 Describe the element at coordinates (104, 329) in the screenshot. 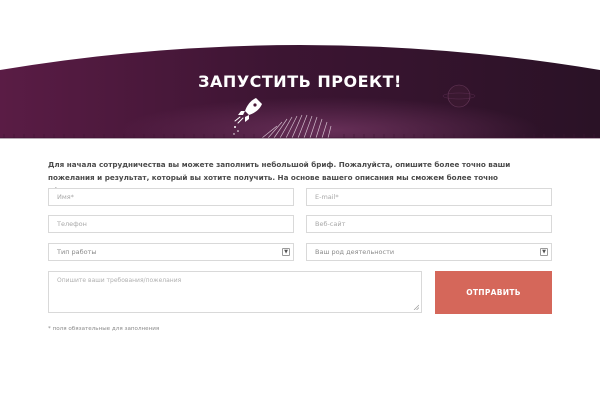

I see `required-fields-note: * поля обязательные для заполнения` at that location.